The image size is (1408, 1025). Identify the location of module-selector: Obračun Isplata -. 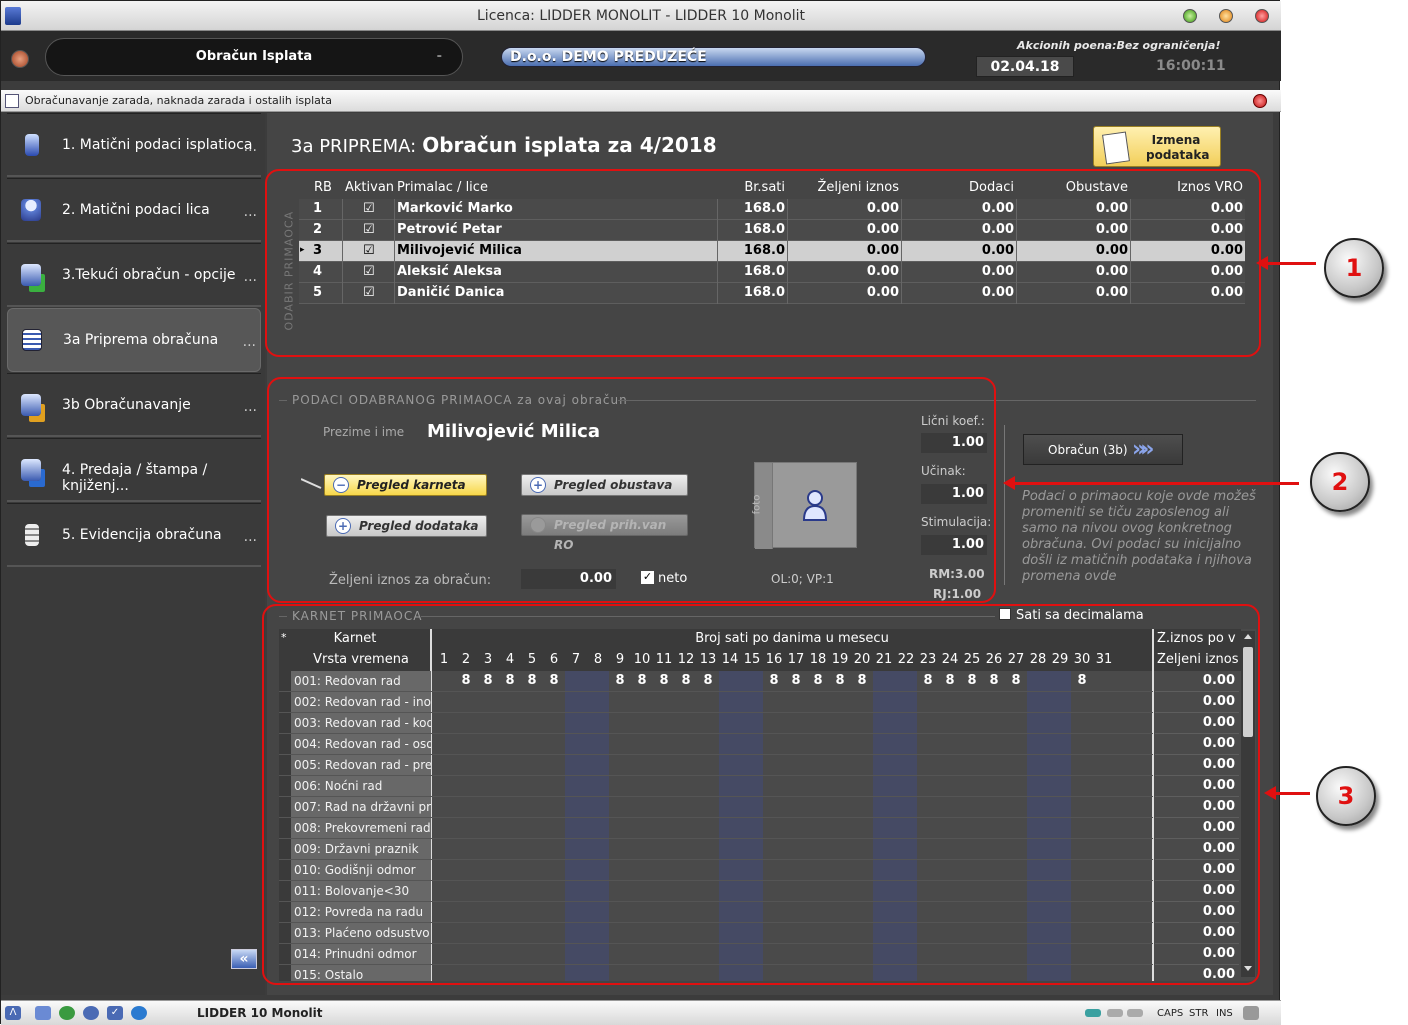
(254, 57).